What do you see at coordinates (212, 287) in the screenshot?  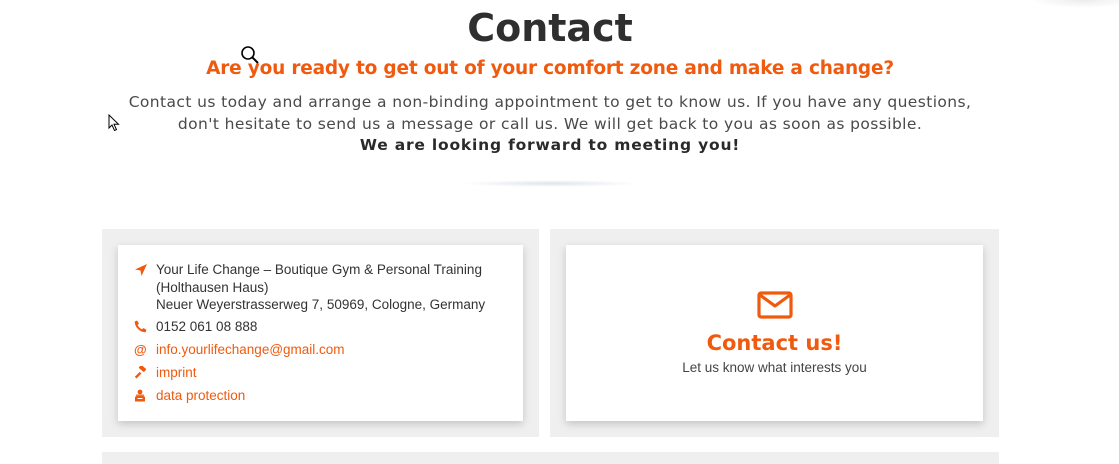 I see `address-line2: (Holthausen Haus)` at bounding box center [212, 287].